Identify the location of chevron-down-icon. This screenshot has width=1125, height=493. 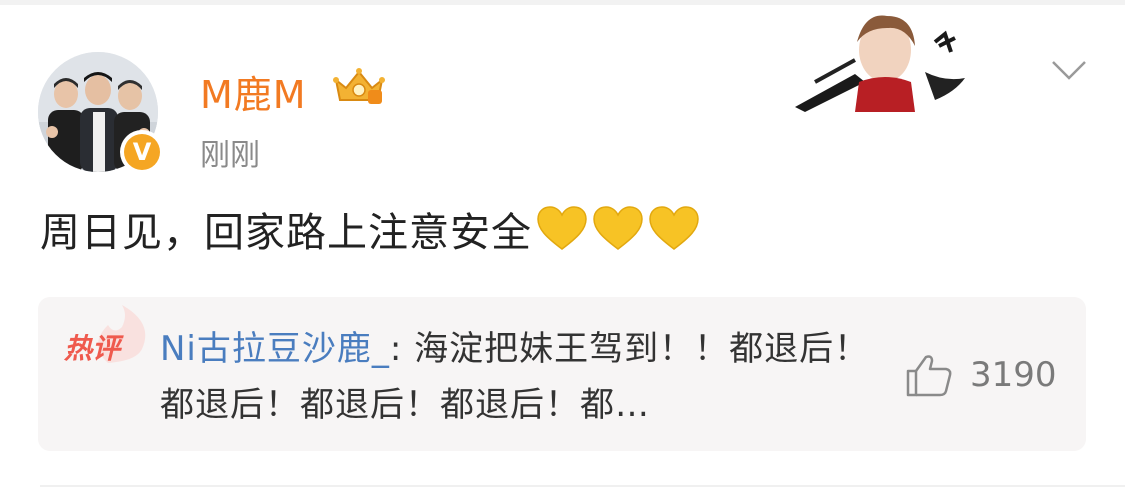
(1069, 70).